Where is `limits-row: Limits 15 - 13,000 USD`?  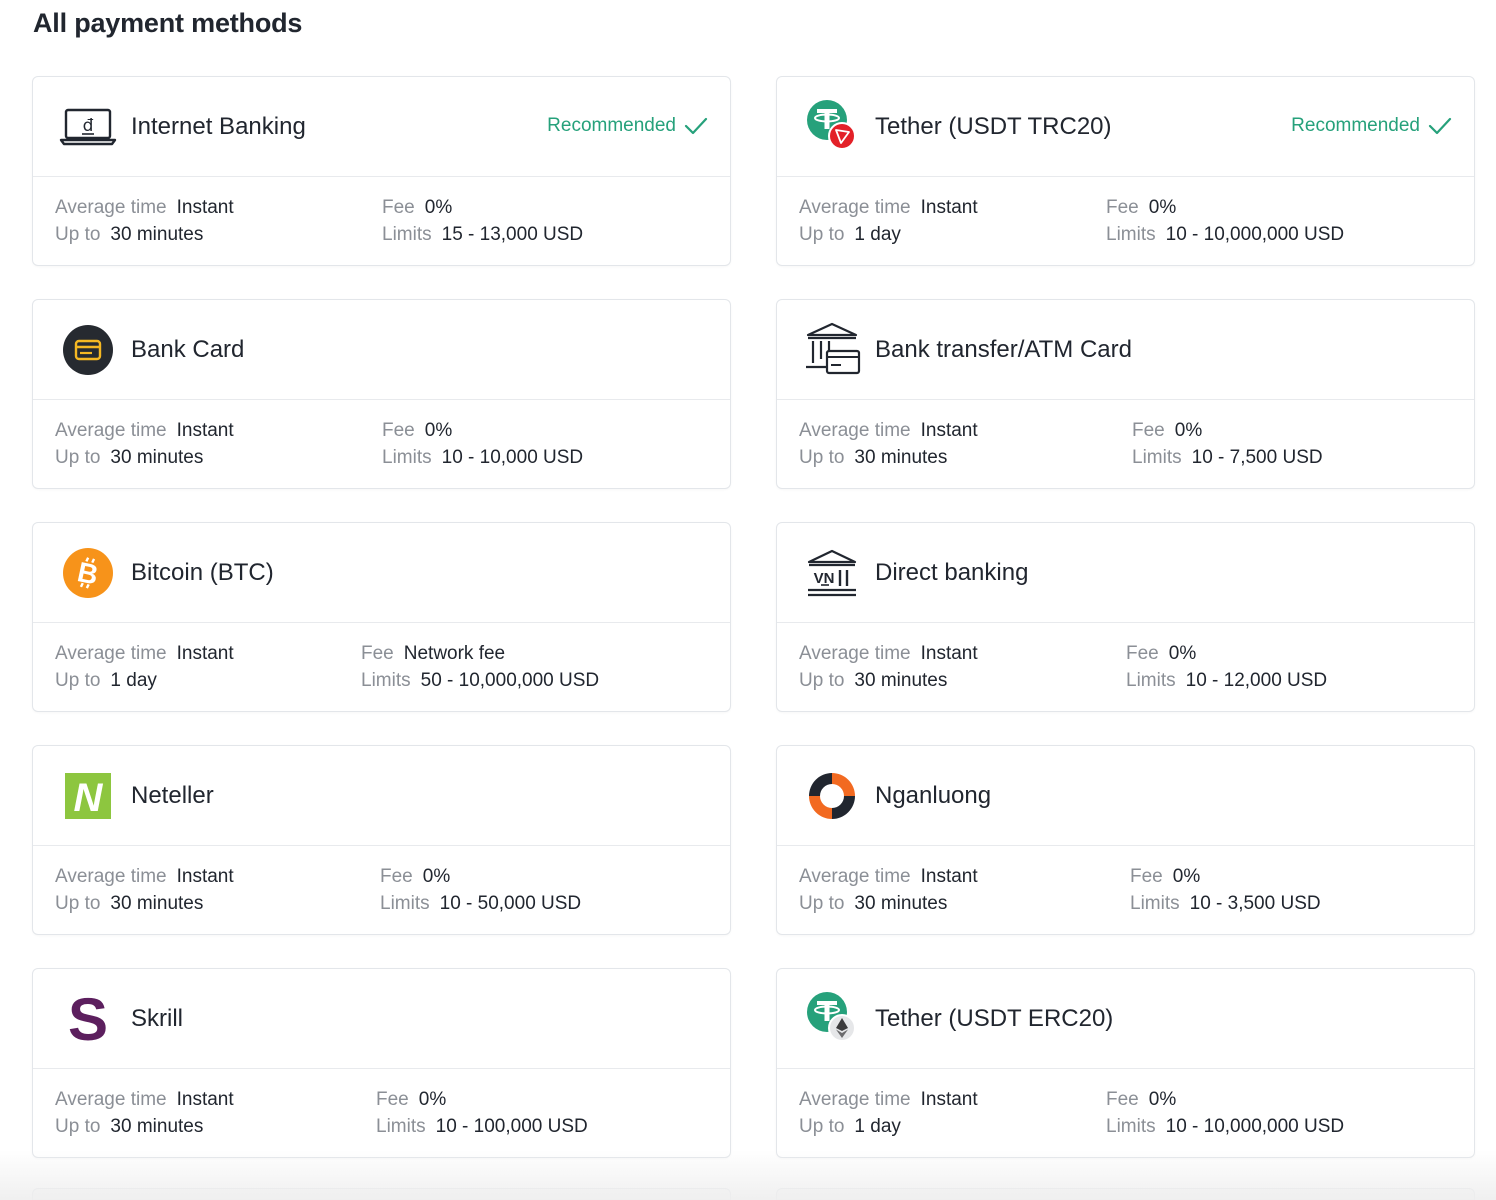
limits-row: Limits 15 - 13,000 USD is located at coordinates (482, 235).